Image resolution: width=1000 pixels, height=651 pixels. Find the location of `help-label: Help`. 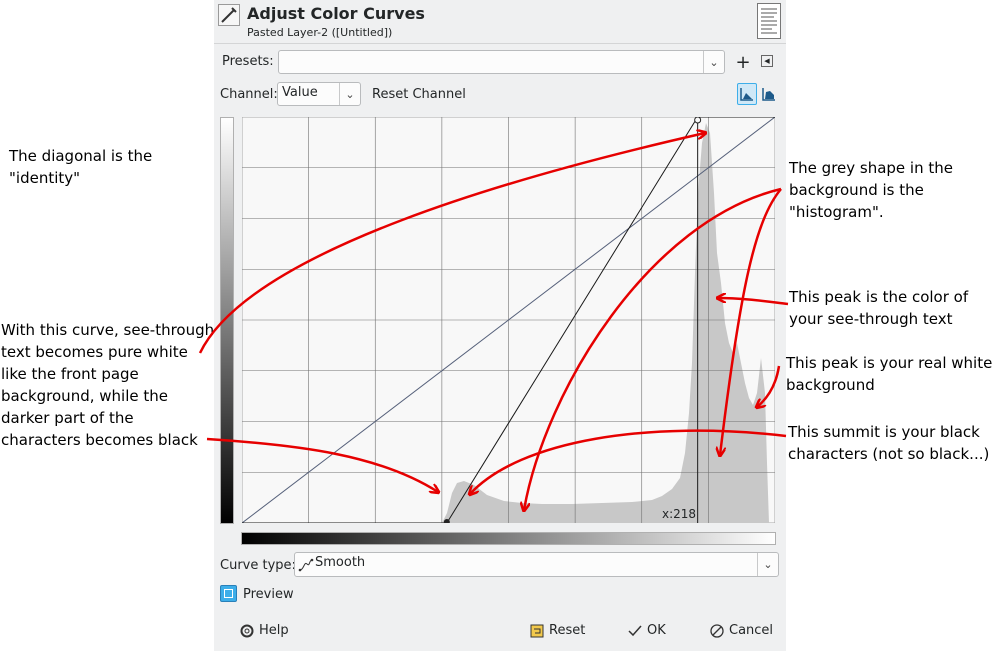

help-label: Help is located at coordinates (274, 630).